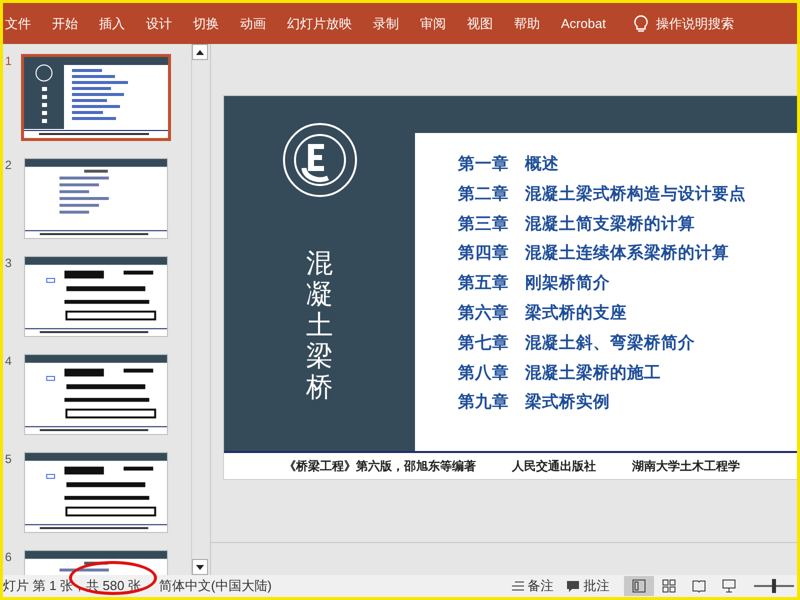 The image size is (800, 600). I want to click on scroll-down-icon, so click(200, 567).